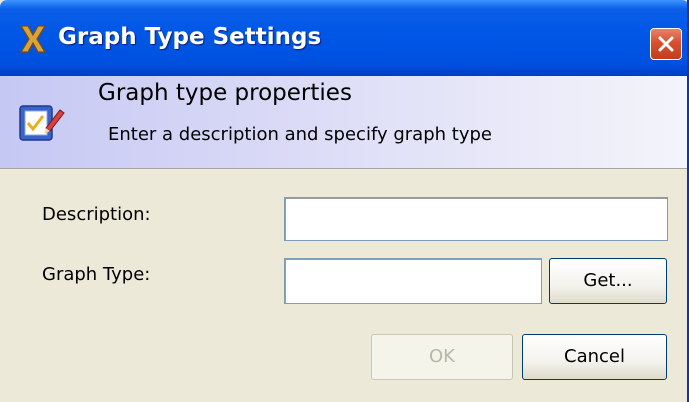  Describe the element at coordinates (96, 274) in the screenshot. I see `graph-type-label: Graph Type:` at that location.